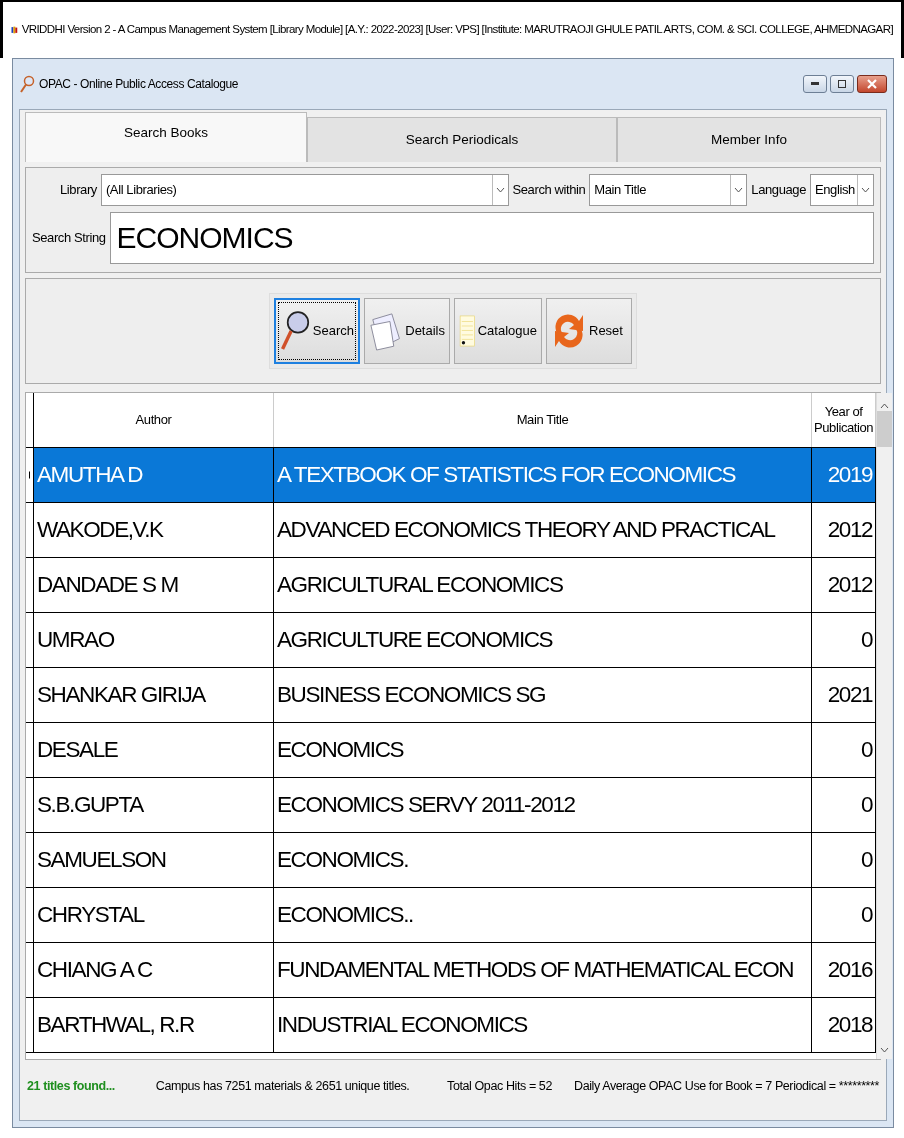 Image resolution: width=904 pixels, height=1138 pixels. I want to click on table-cell: INDUSTRIAL ECONOMICS, so click(543, 1025).